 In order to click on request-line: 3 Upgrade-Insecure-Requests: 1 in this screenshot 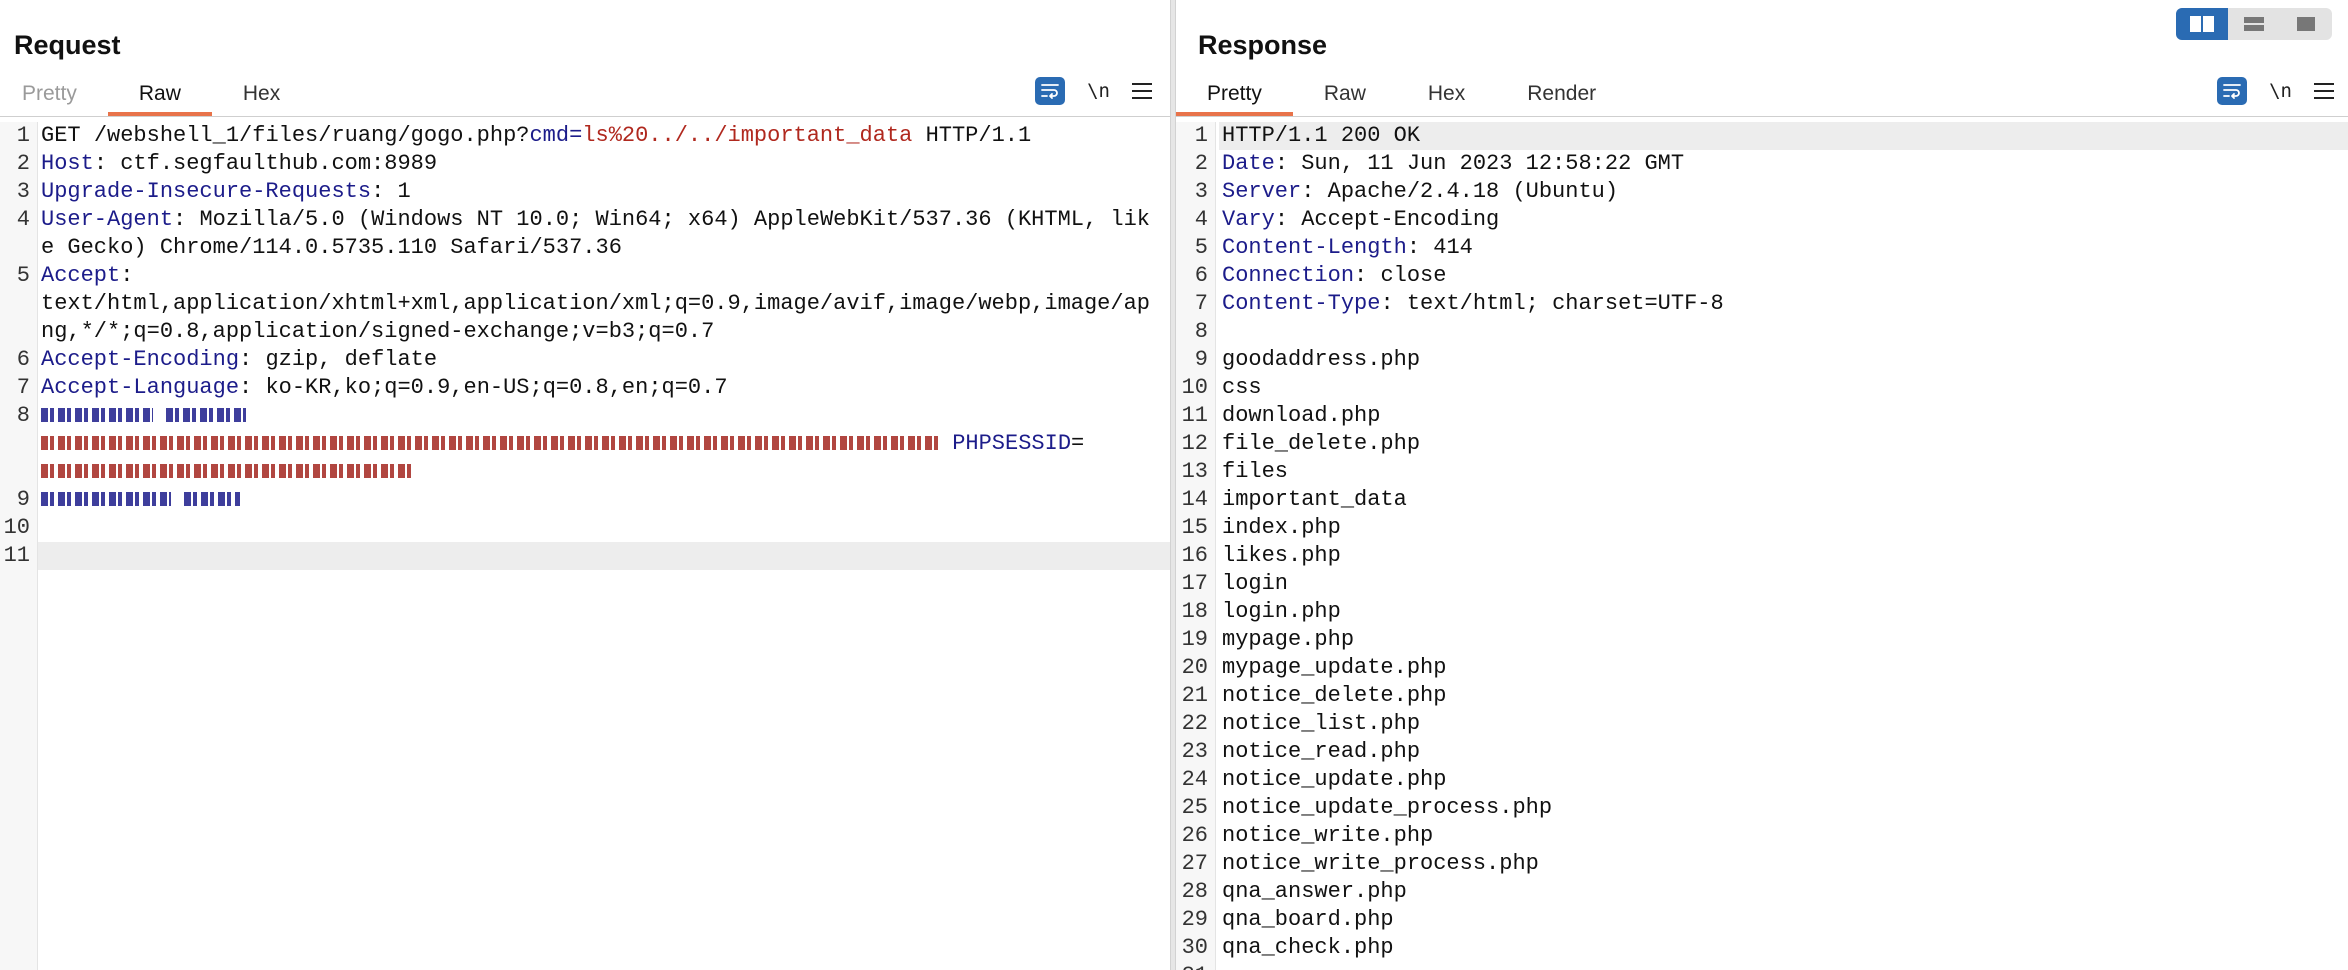, I will do `click(213, 191)`.